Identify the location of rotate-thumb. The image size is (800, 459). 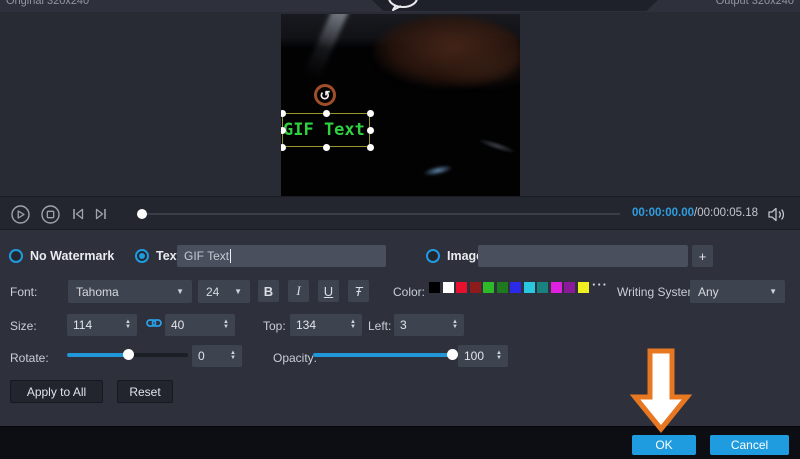
(128, 354).